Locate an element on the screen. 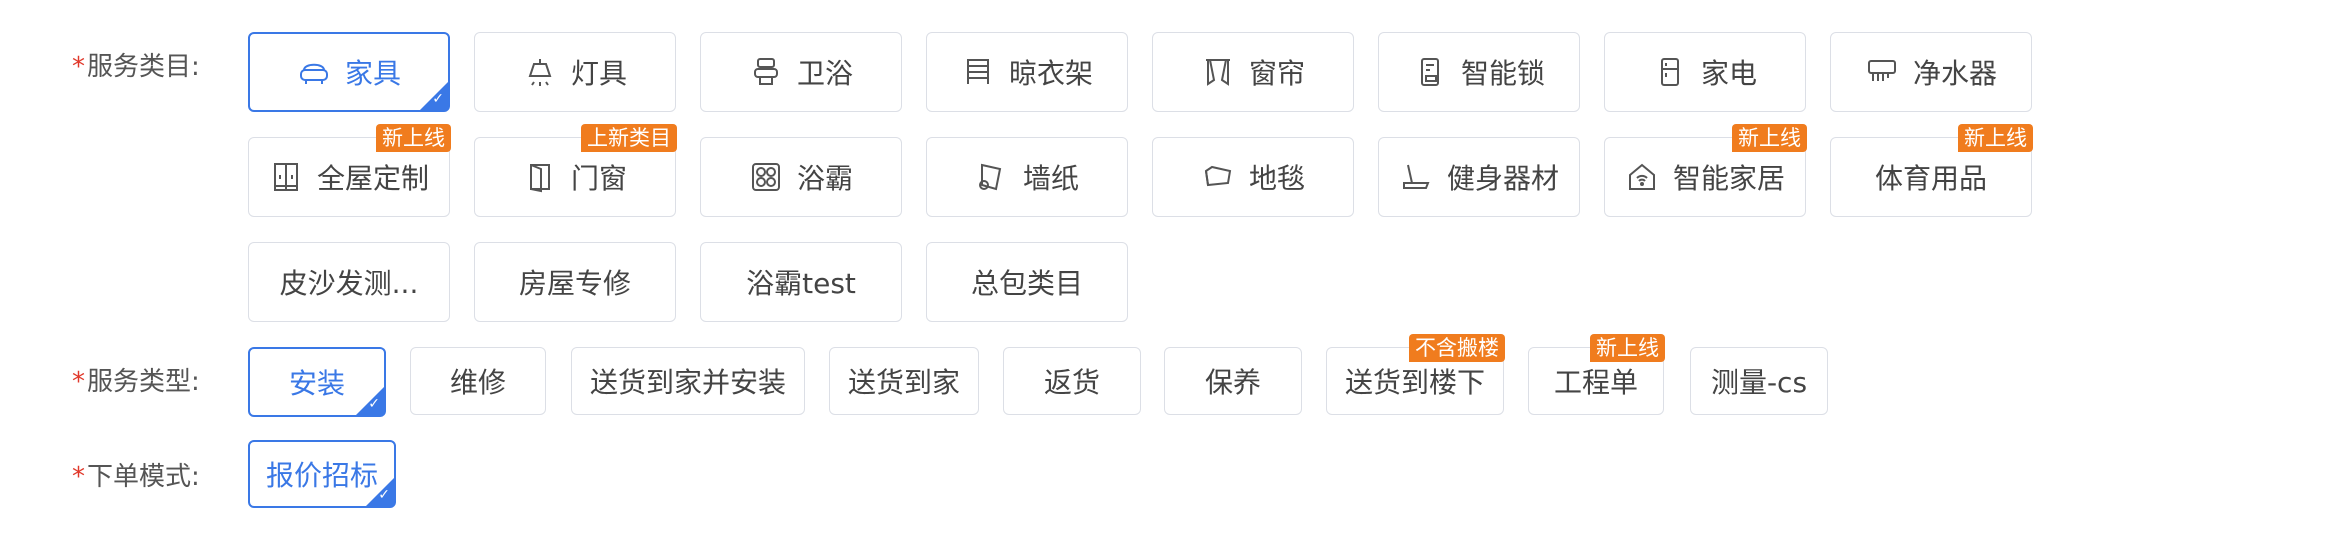  category-chip-bath-heater-test: 浴霸test is located at coordinates (801, 282).